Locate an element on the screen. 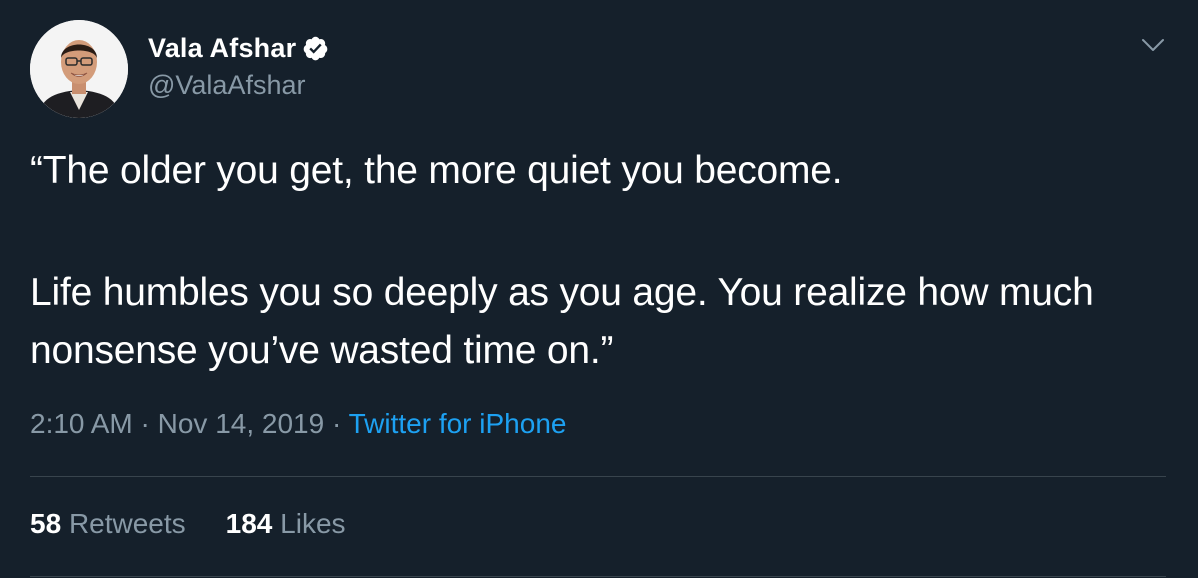 The image size is (1198, 578). verified-badge-icon is located at coordinates (315, 48).